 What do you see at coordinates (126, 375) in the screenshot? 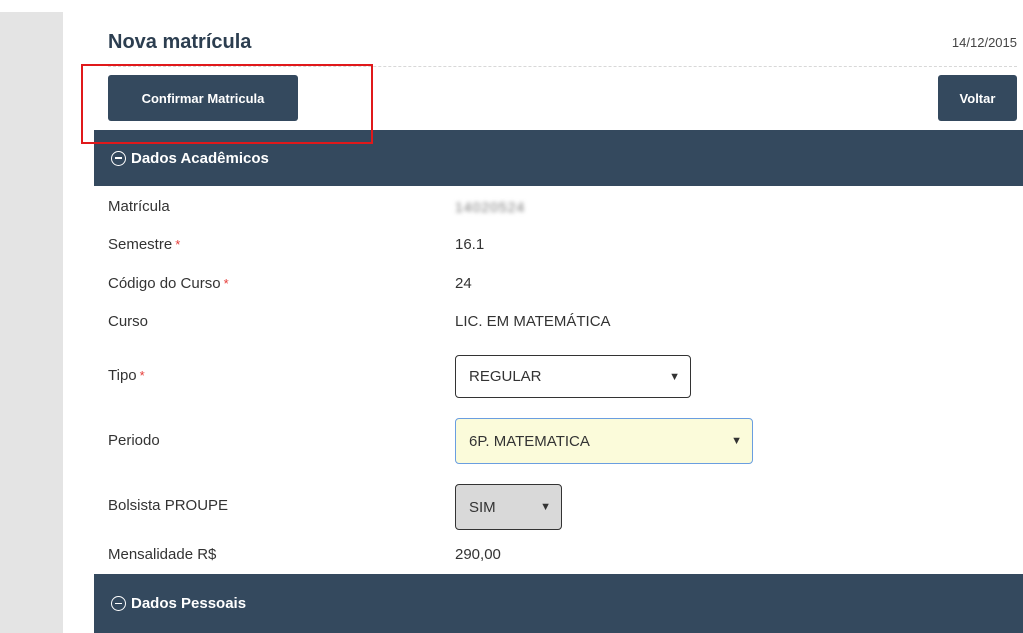
I see `tipo-label: Tipo *` at bounding box center [126, 375].